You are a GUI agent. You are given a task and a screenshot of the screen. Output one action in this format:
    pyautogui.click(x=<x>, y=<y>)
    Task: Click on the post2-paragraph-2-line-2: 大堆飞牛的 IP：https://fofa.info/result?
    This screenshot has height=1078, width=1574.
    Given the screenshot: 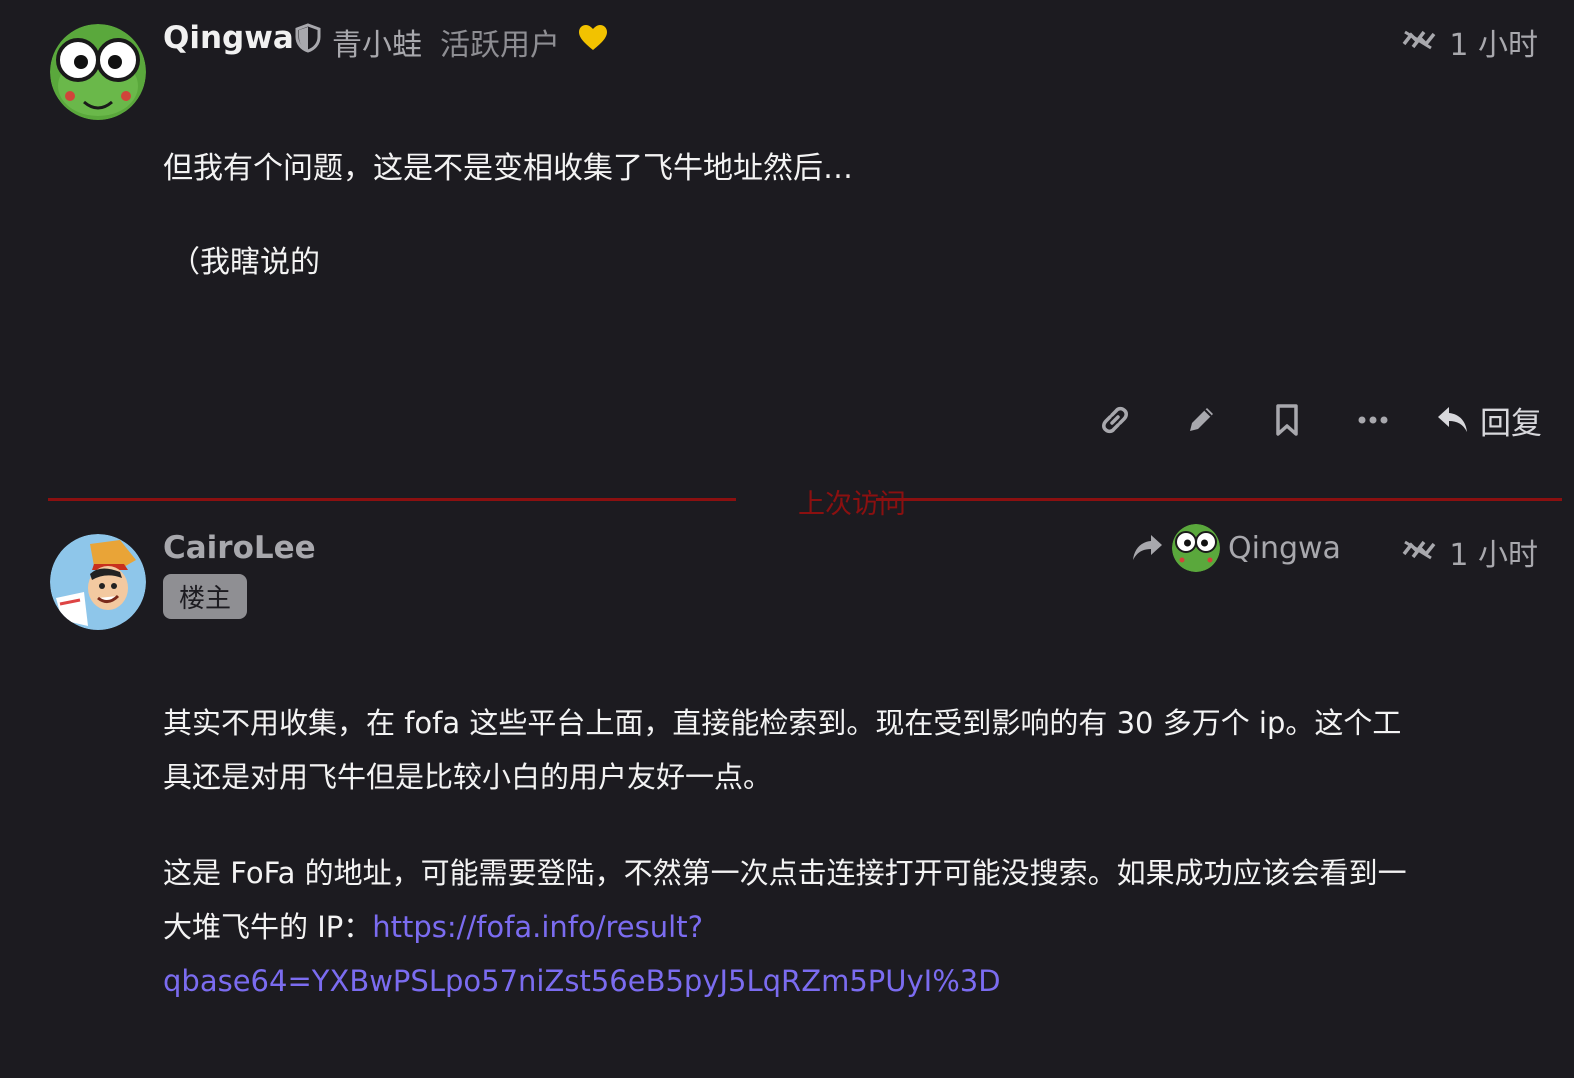 What is the action you would take?
    pyautogui.click(x=785, y=927)
    